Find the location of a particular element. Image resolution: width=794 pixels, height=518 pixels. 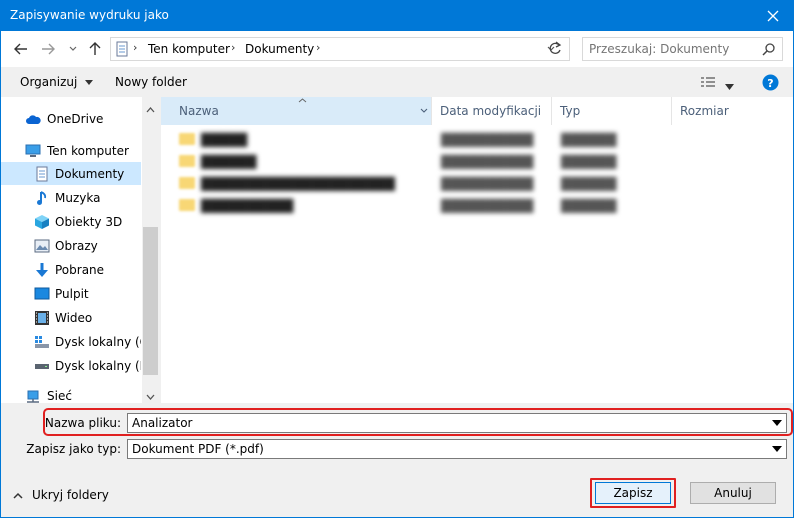

organize-button: Organizuj is located at coordinates (57, 82).